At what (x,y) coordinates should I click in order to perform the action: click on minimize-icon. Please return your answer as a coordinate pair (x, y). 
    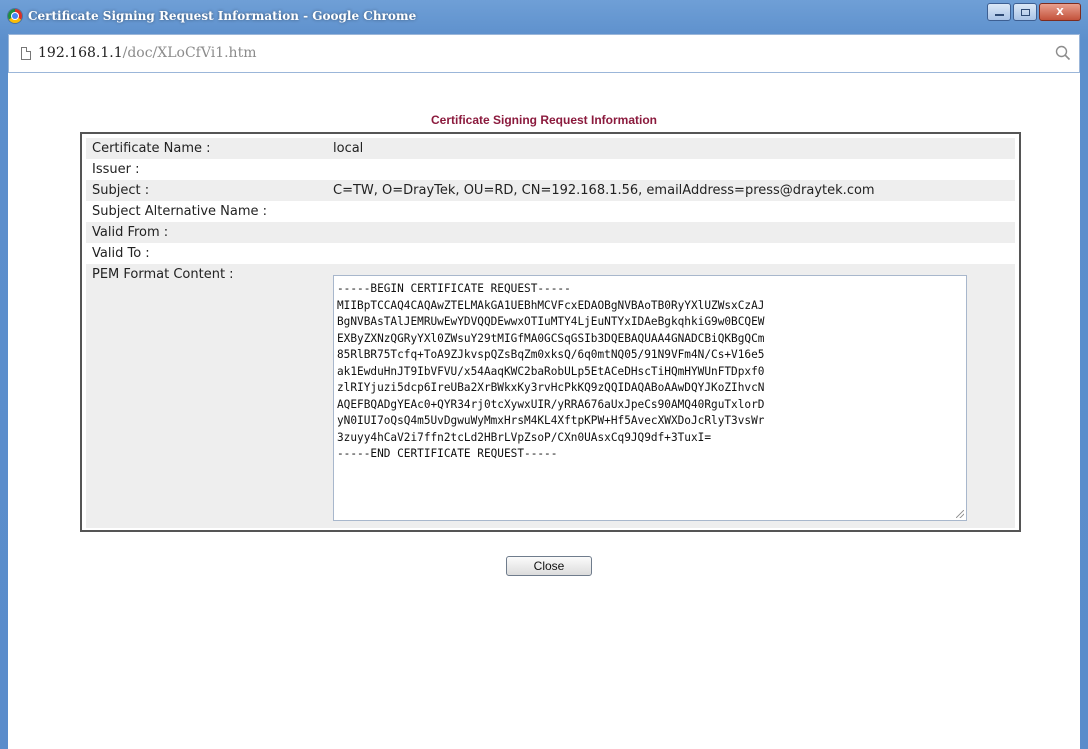
    Looking at the image, I should click on (999, 15).